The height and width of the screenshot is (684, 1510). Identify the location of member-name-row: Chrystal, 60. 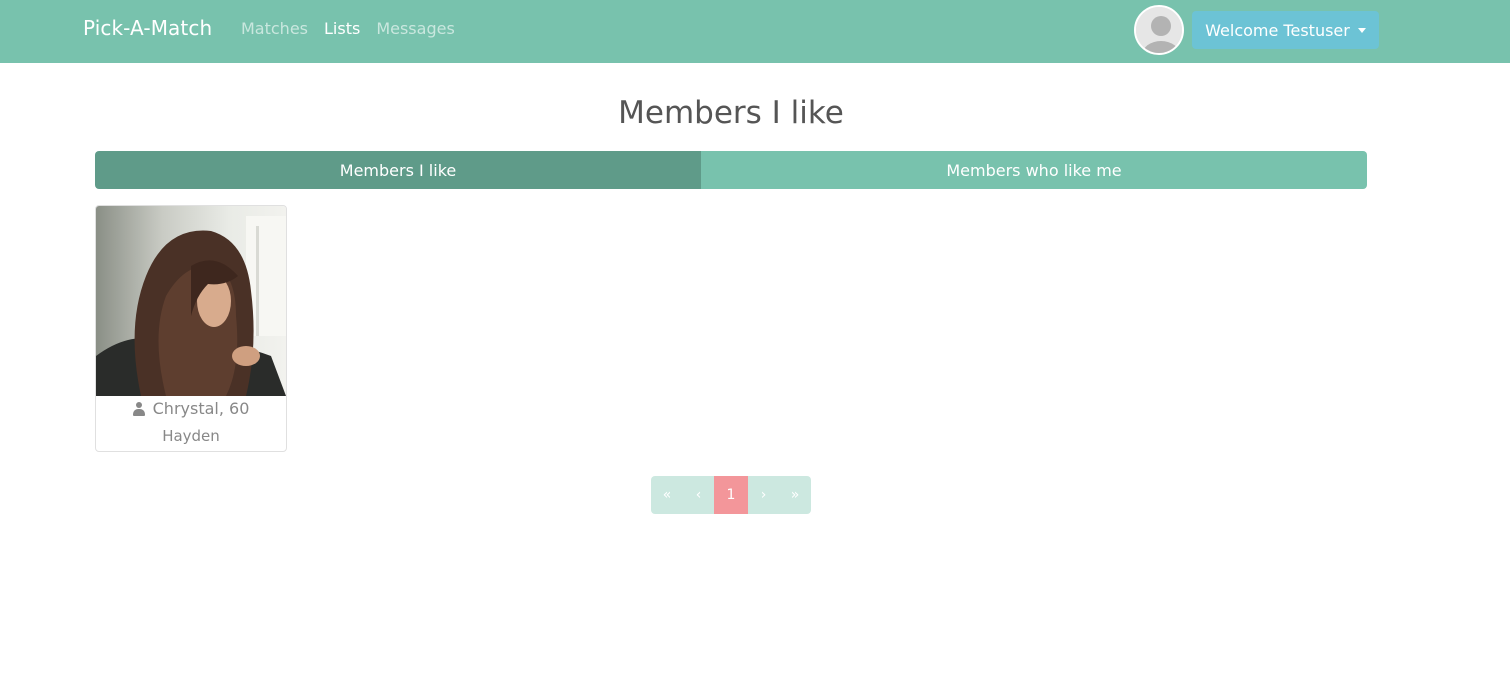
(191, 408).